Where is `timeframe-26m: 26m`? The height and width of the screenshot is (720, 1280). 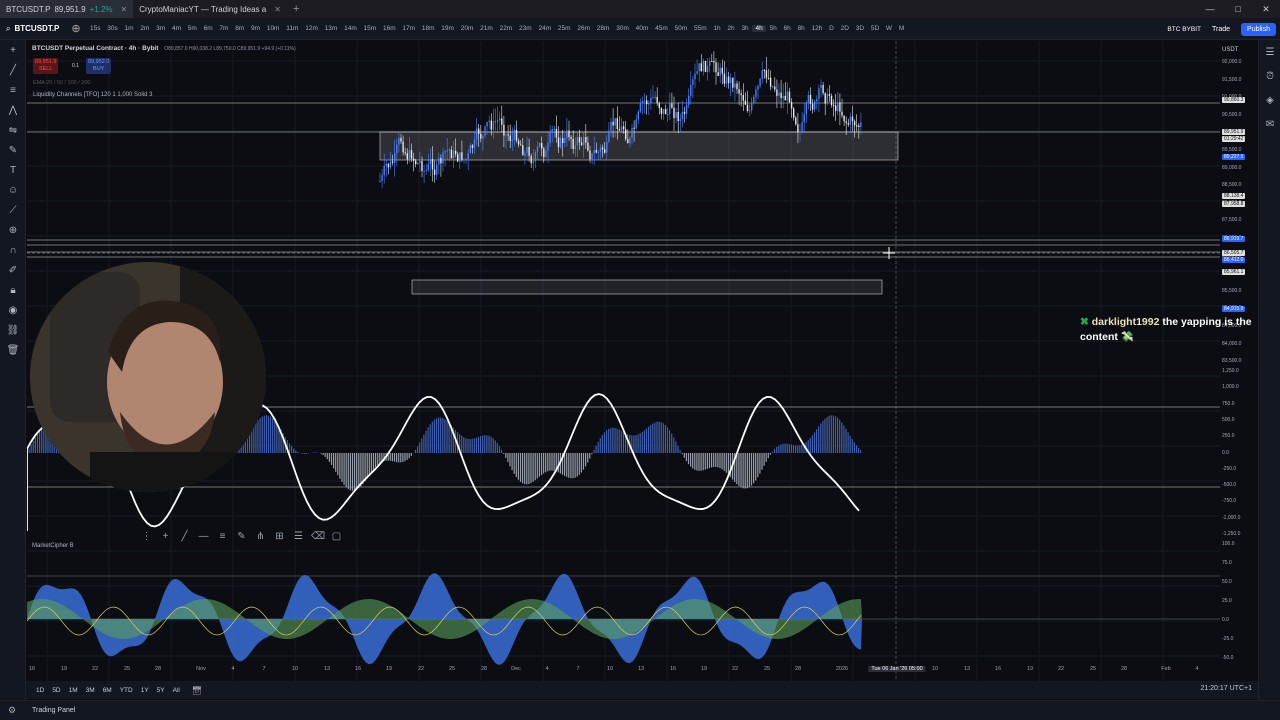
timeframe-26m: 26m is located at coordinates (583, 28).